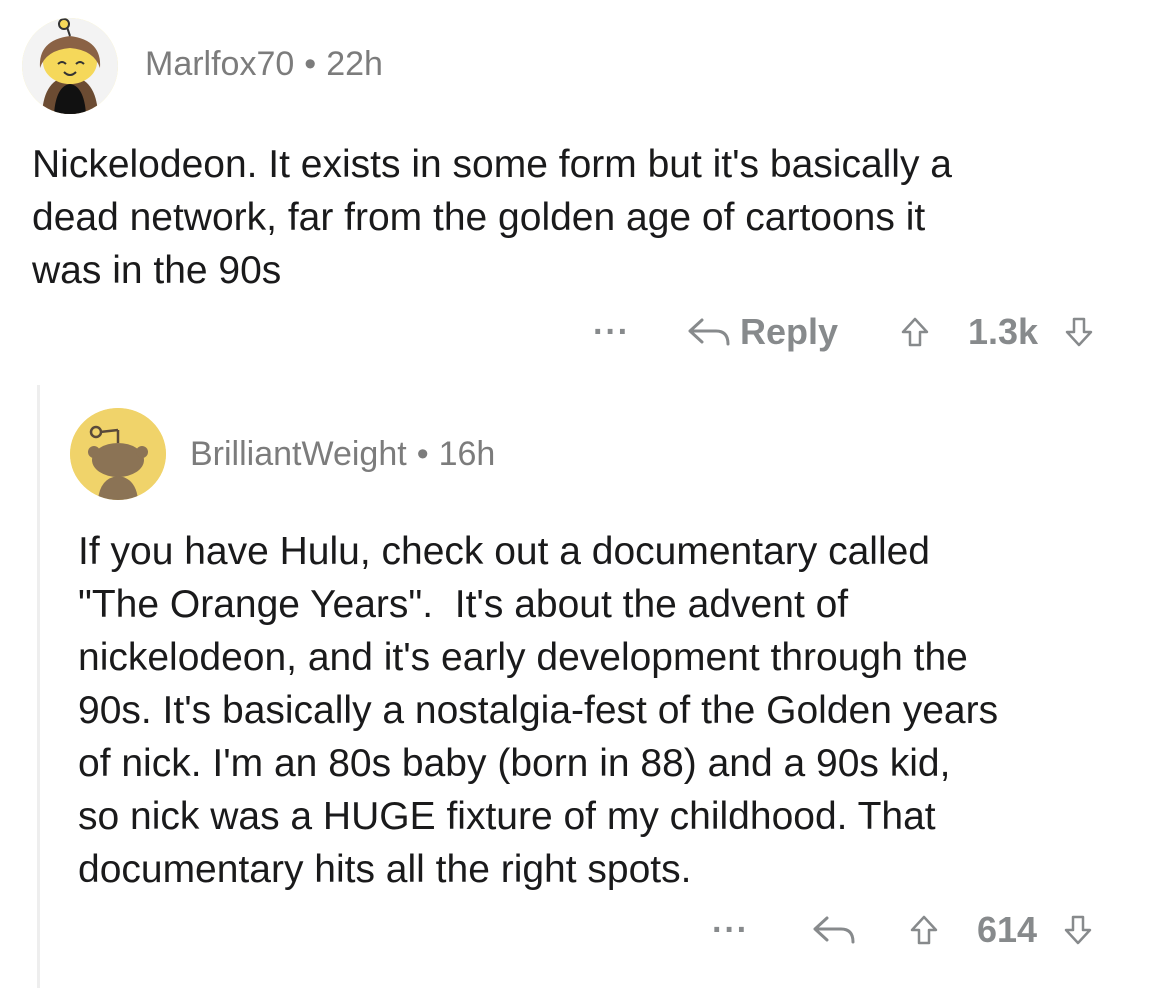 The height and width of the screenshot is (988, 1170). What do you see at coordinates (843, 332) in the screenshot?
I see `comment-actions: ··· Reply 1.3k` at bounding box center [843, 332].